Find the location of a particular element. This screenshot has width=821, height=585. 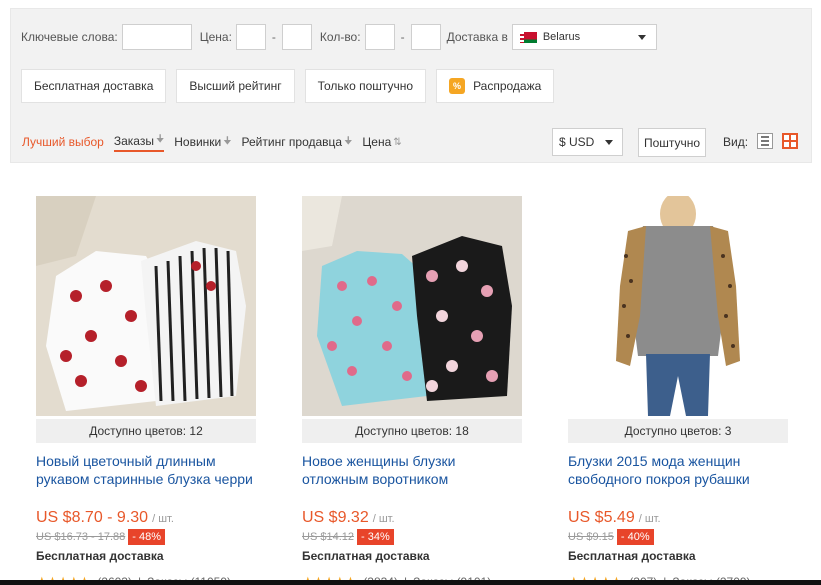

sort-seller-rating-label: Рейтинг продавца is located at coordinates (292, 142).